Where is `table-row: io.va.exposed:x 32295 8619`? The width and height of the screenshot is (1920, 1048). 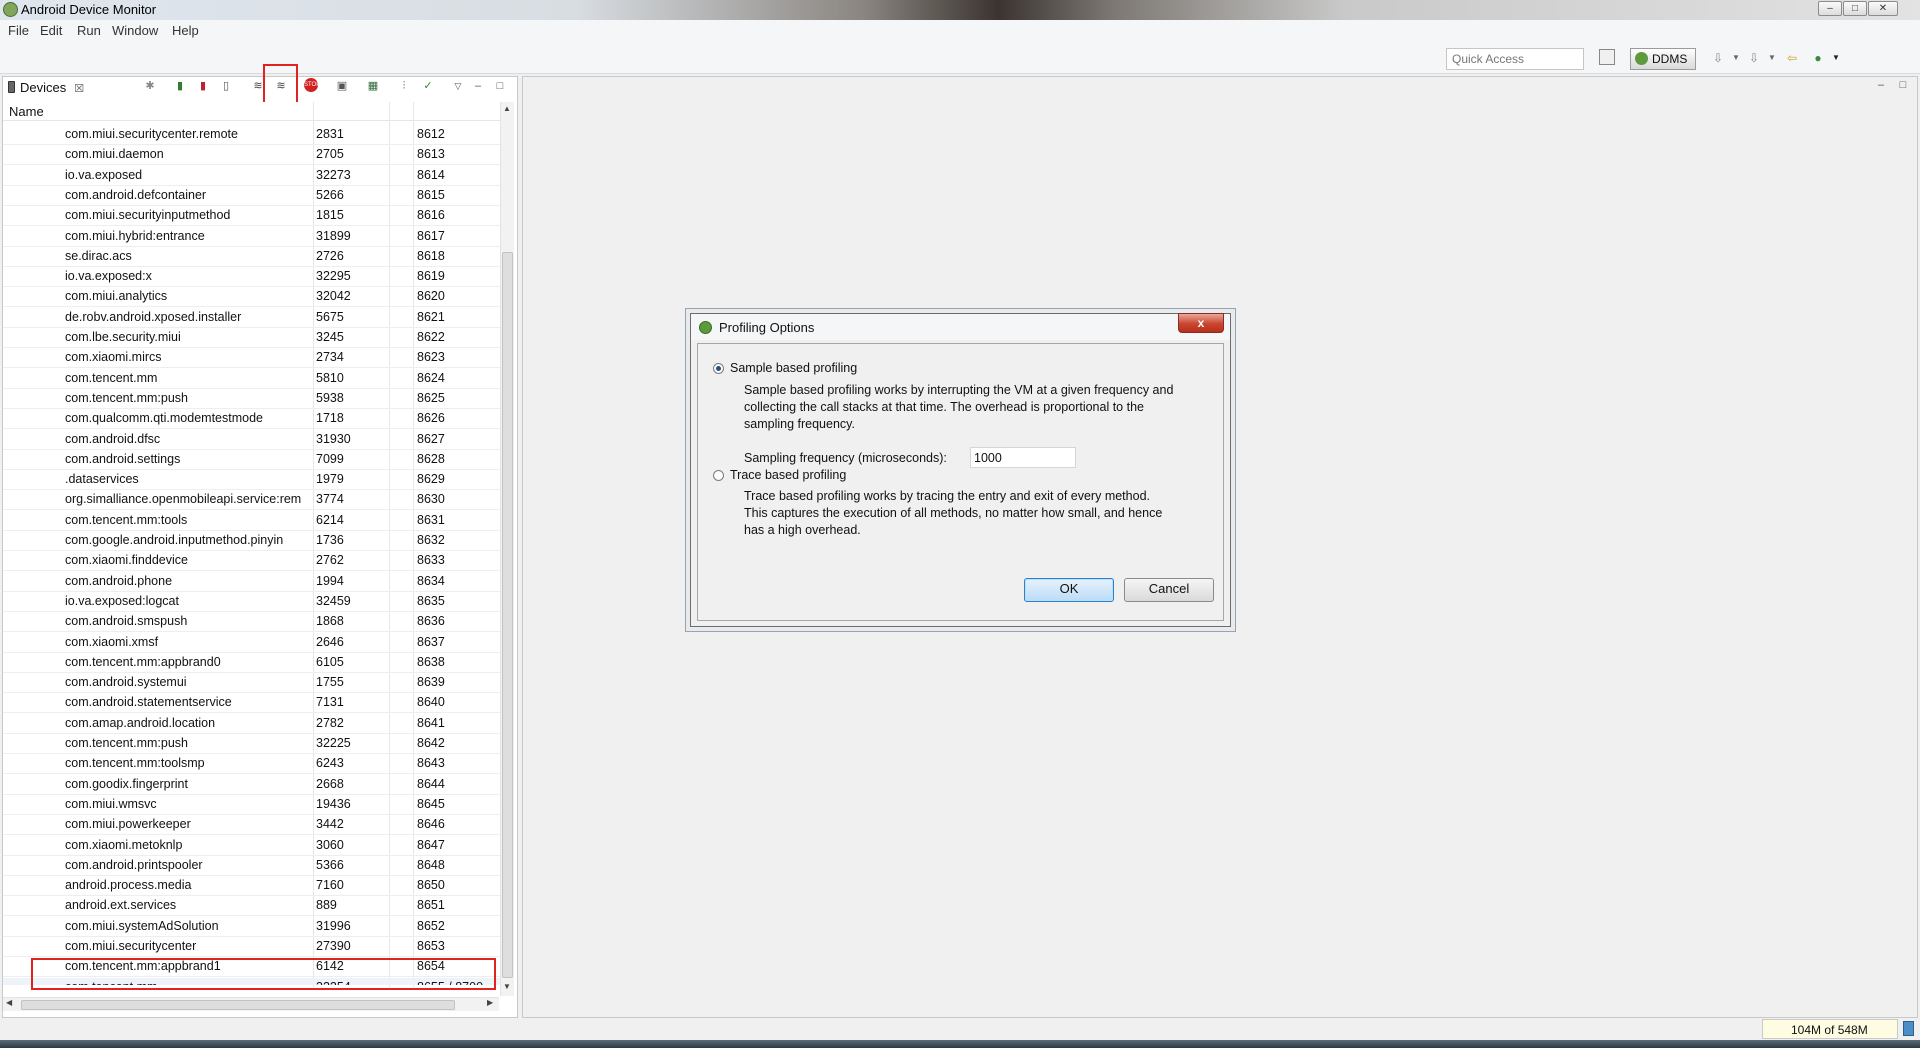 table-row: io.va.exposed:x 32295 8619 is located at coordinates (251, 277).